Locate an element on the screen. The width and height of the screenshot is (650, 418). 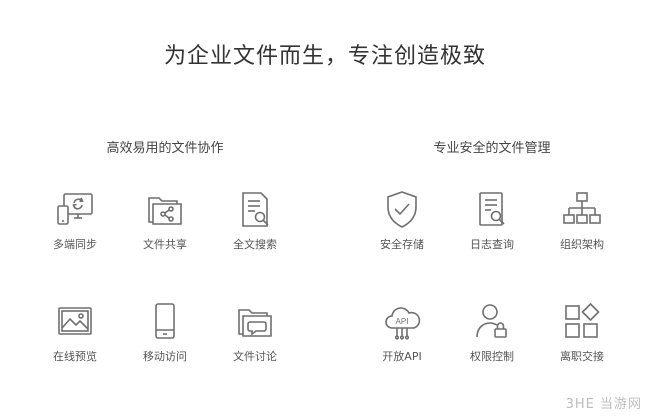
folder-share-icon is located at coordinates (165, 210).